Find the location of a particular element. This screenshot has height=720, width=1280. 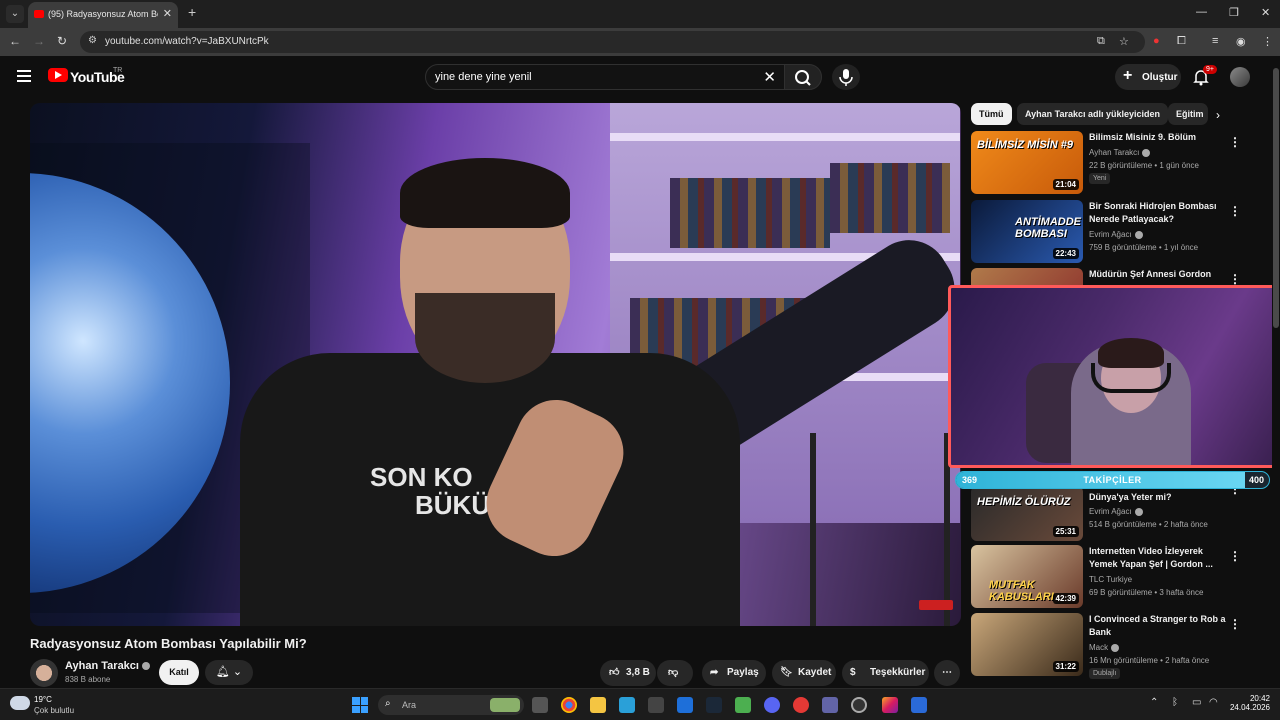

voice-search-button is located at coordinates (846, 77).